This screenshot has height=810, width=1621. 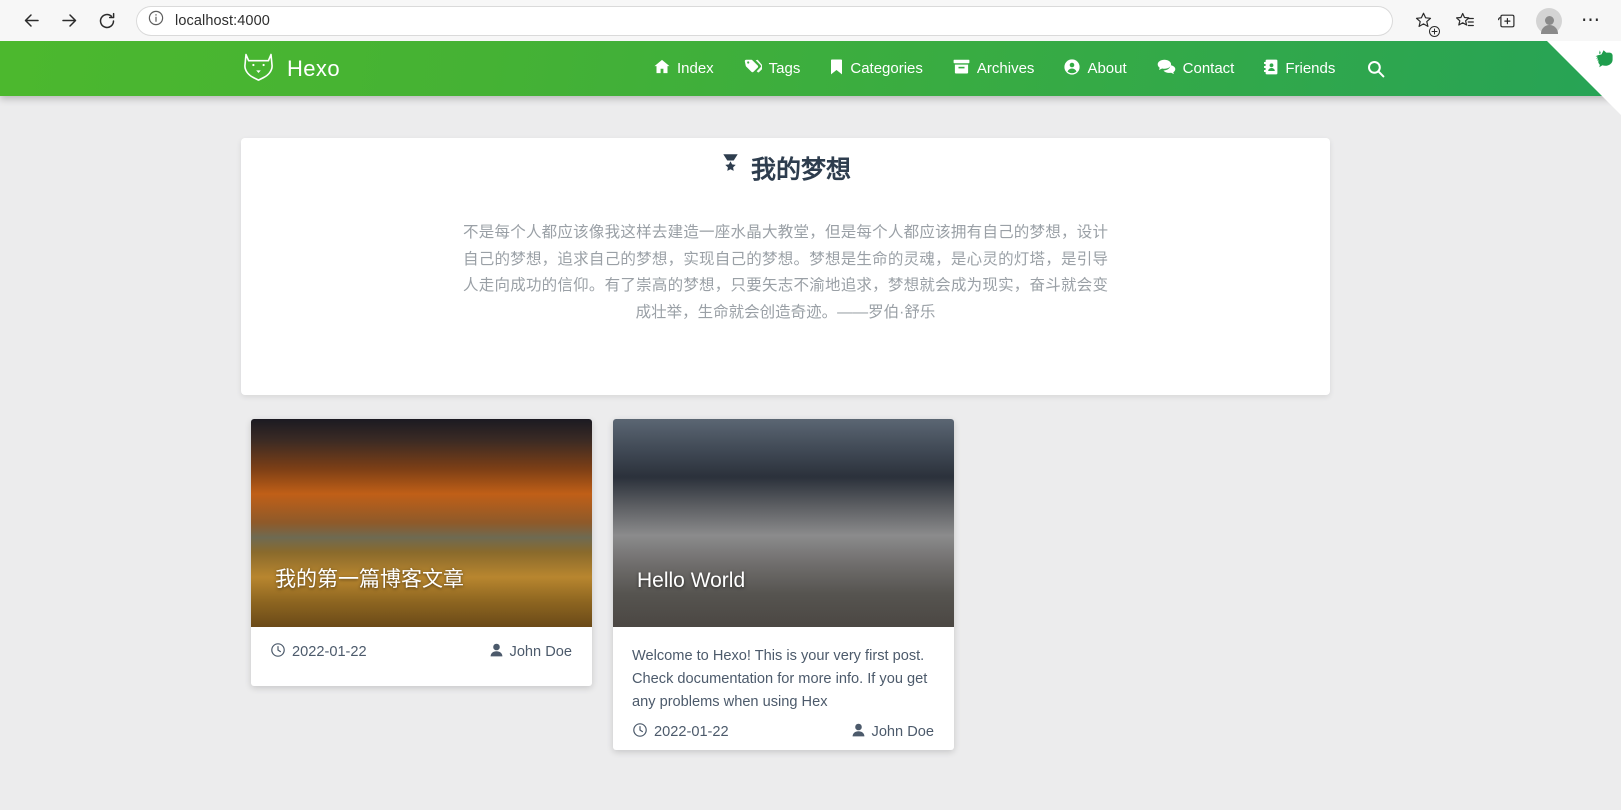 I want to click on browser-reload-button, so click(x=107, y=21).